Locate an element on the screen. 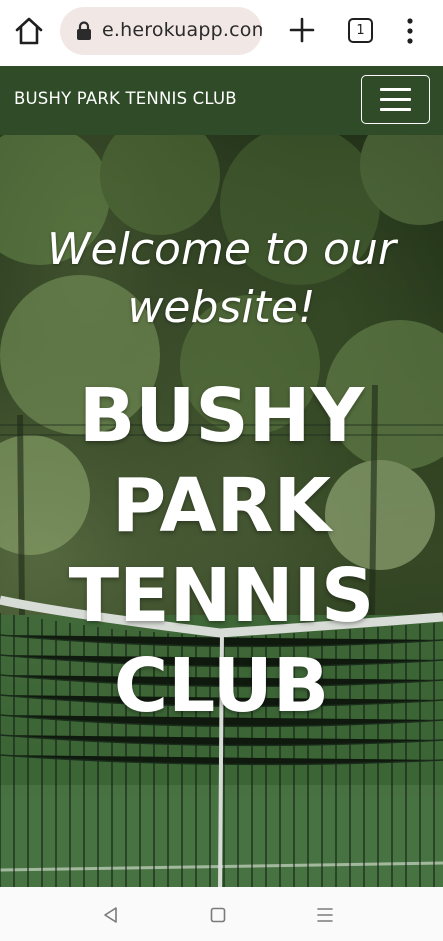 This screenshot has height=941, width=443. lock-icon is located at coordinates (84, 31).